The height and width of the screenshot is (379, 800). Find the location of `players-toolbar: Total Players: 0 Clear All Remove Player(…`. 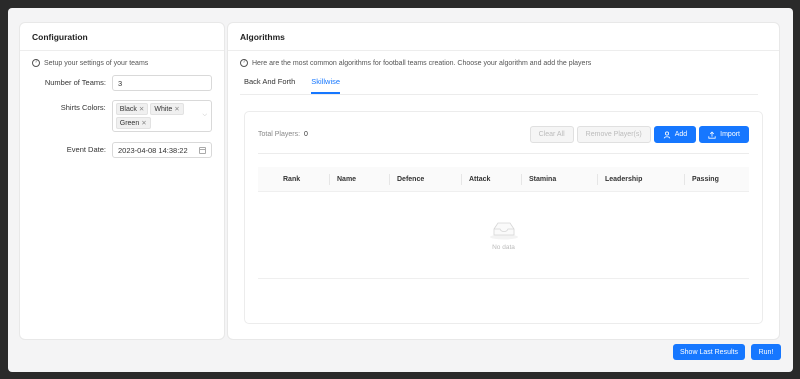

players-toolbar: Total Players: 0 Clear All Remove Player(… is located at coordinates (503, 134).